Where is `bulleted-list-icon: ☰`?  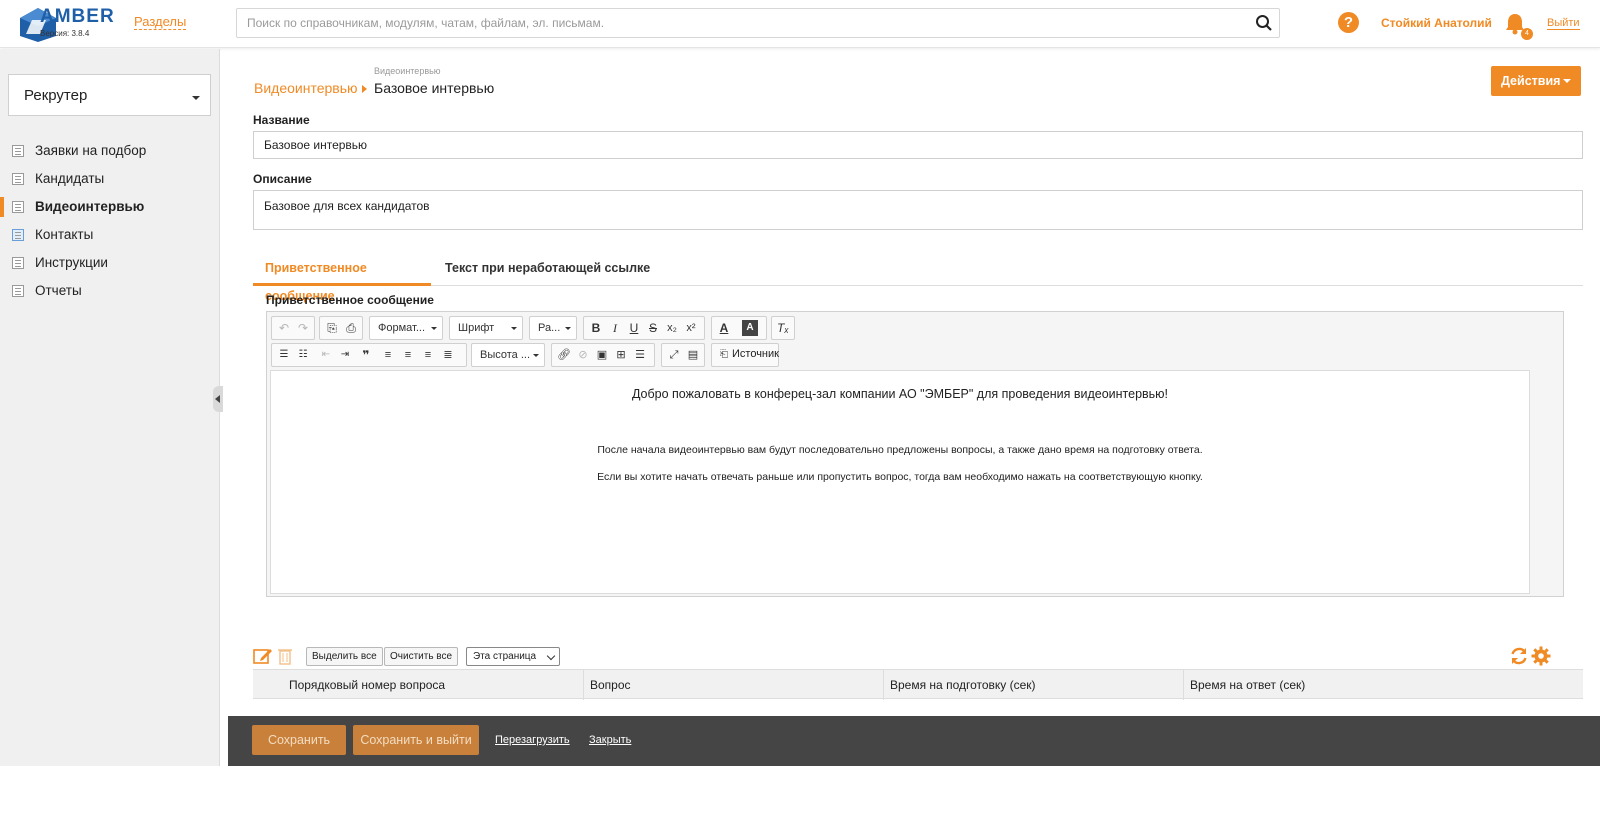
bulleted-list-icon: ☰ is located at coordinates (284, 355).